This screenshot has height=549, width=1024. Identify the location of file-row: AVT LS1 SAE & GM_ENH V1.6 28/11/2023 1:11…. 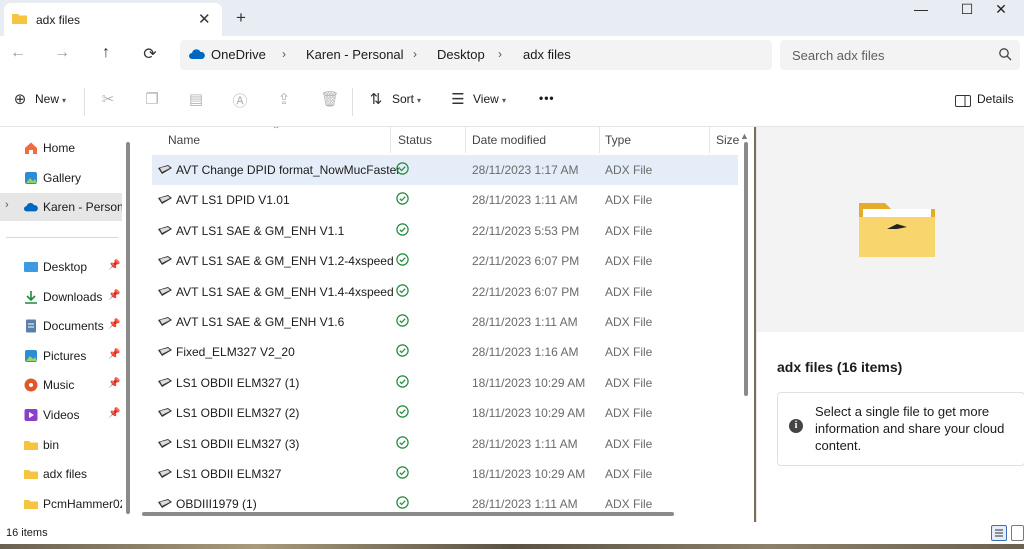
(445, 322).